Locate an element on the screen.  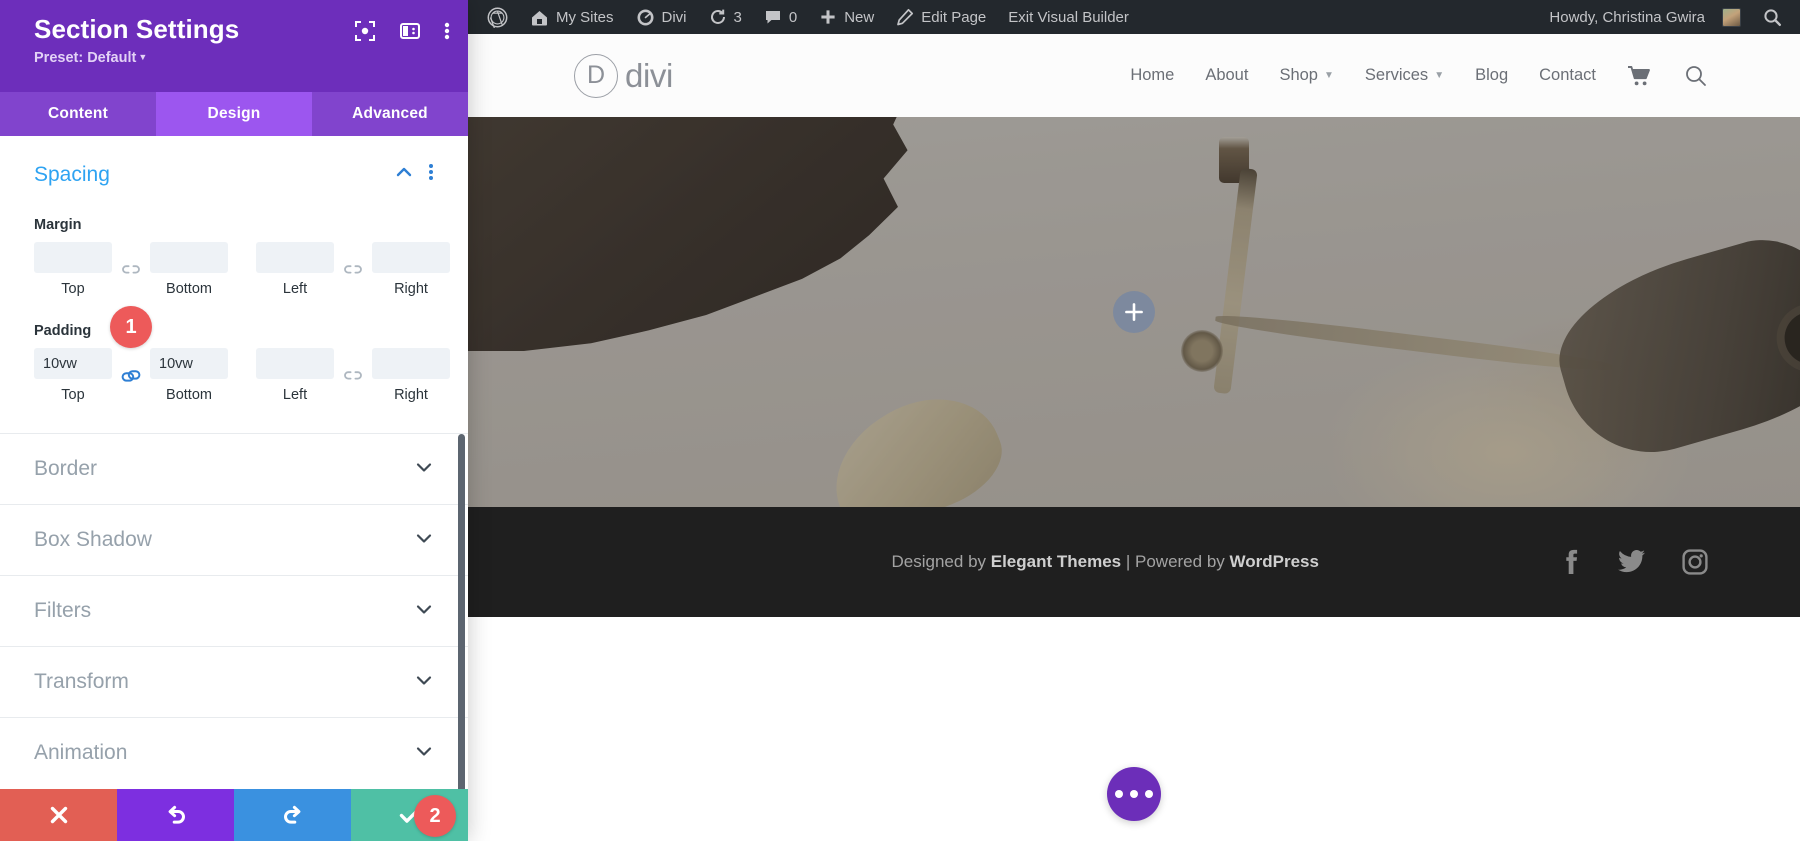
panel-layout-icon is located at coordinates (410, 31).